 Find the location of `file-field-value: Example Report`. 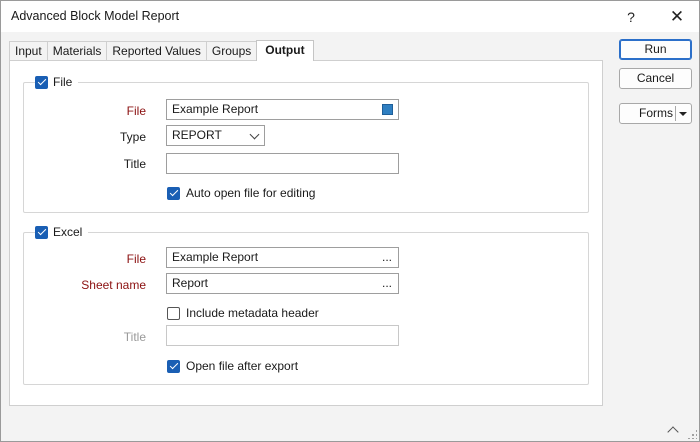

file-field-value: Example Report is located at coordinates (215, 109).